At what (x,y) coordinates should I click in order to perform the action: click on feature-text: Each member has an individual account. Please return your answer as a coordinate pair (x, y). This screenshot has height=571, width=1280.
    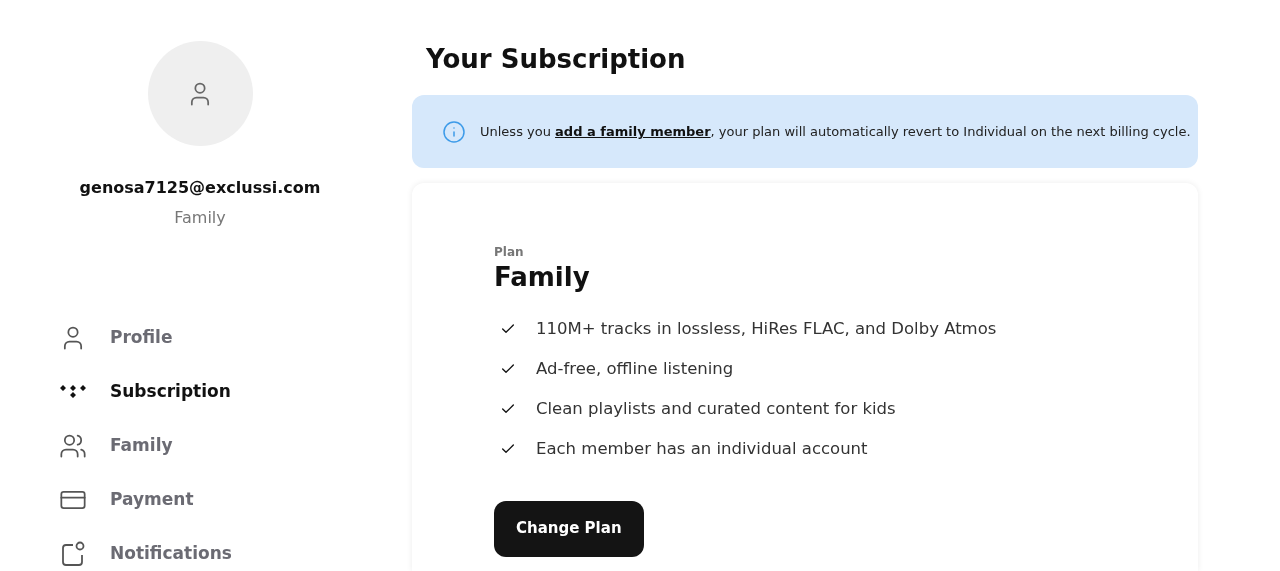
    Looking at the image, I should click on (702, 448).